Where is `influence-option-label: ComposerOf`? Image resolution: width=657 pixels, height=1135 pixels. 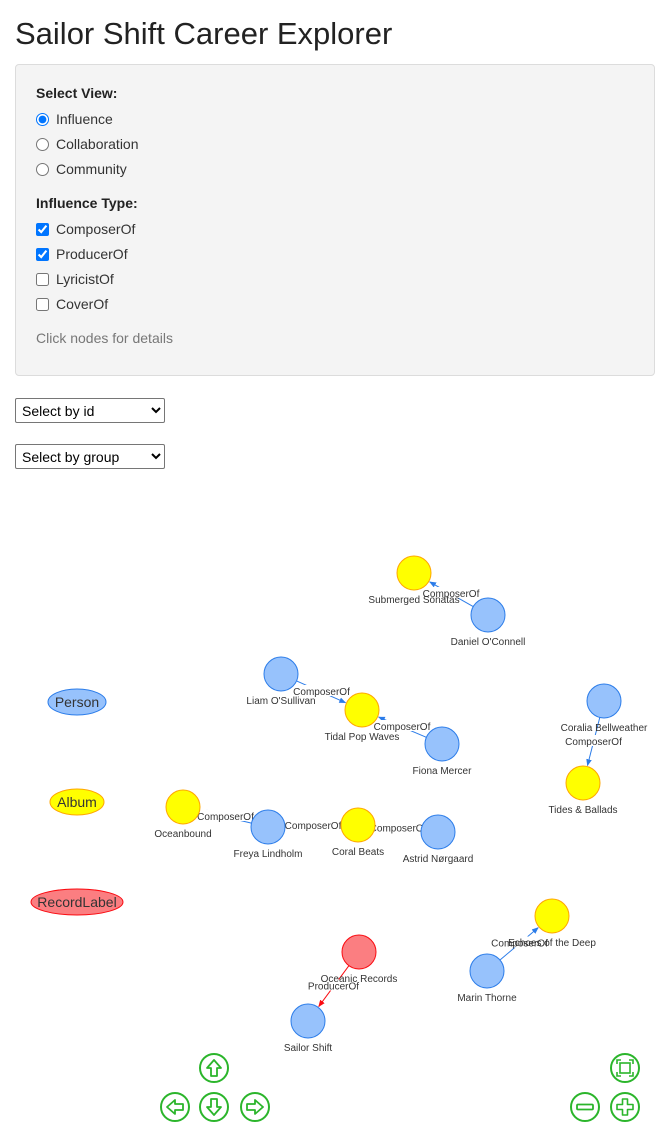 influence-option-label: ComposerOf is located at coordinates (96, 229).